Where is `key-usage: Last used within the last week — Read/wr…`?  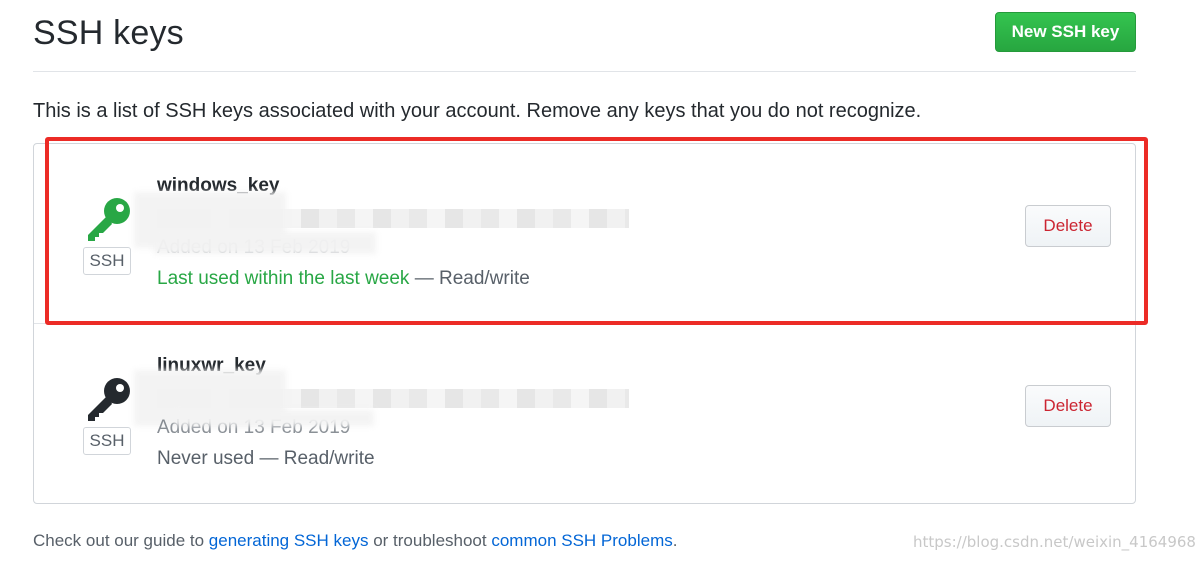
key-usage: Last used within the last week — Read/wr… is located at coordinates (343, 279).